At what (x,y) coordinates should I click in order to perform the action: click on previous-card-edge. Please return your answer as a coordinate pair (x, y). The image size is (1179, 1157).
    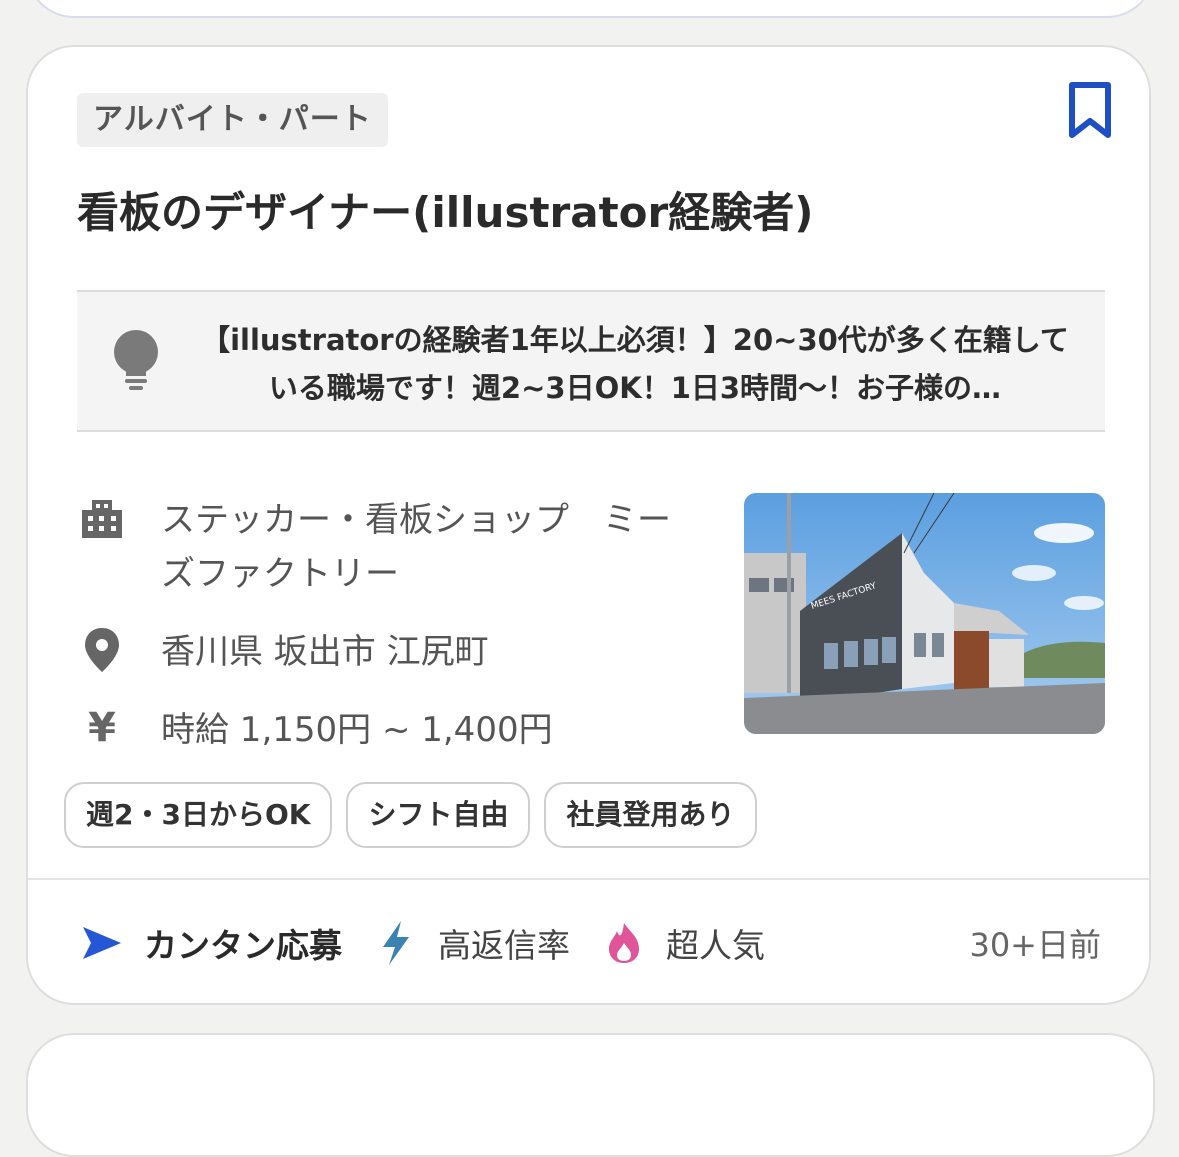
    Looking at the image, I should click on (590, 9).